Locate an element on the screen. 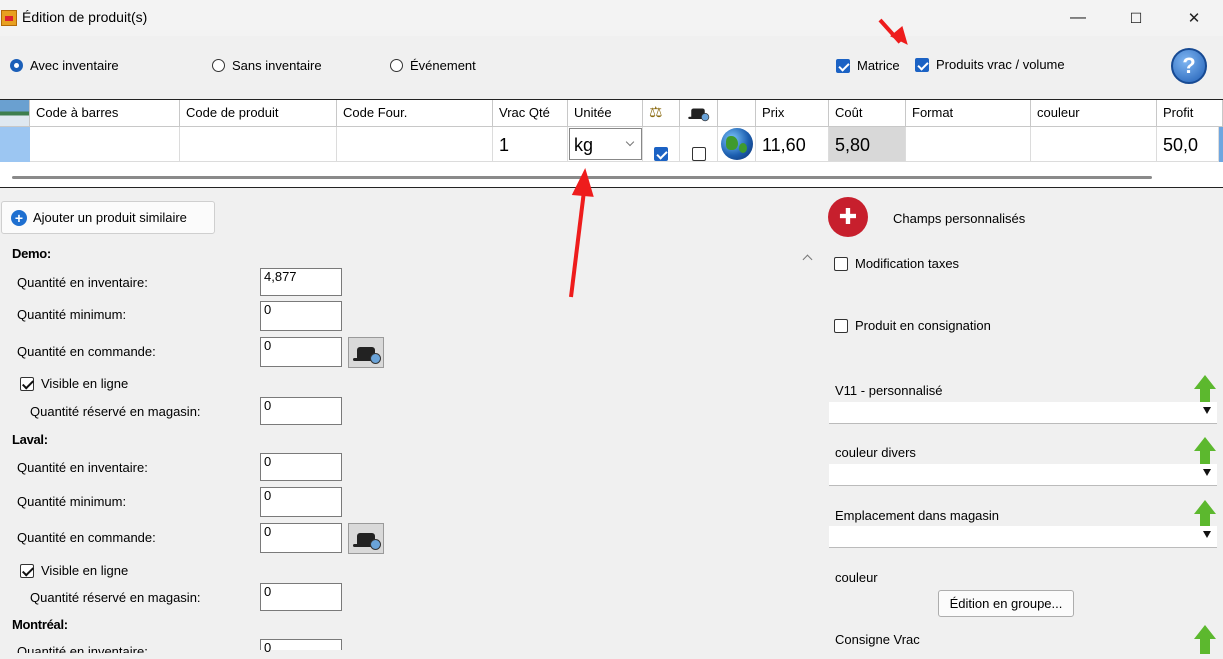 This screenshot has width=1223, height=659. cell-code-produit is located at coordinates (258, 144).